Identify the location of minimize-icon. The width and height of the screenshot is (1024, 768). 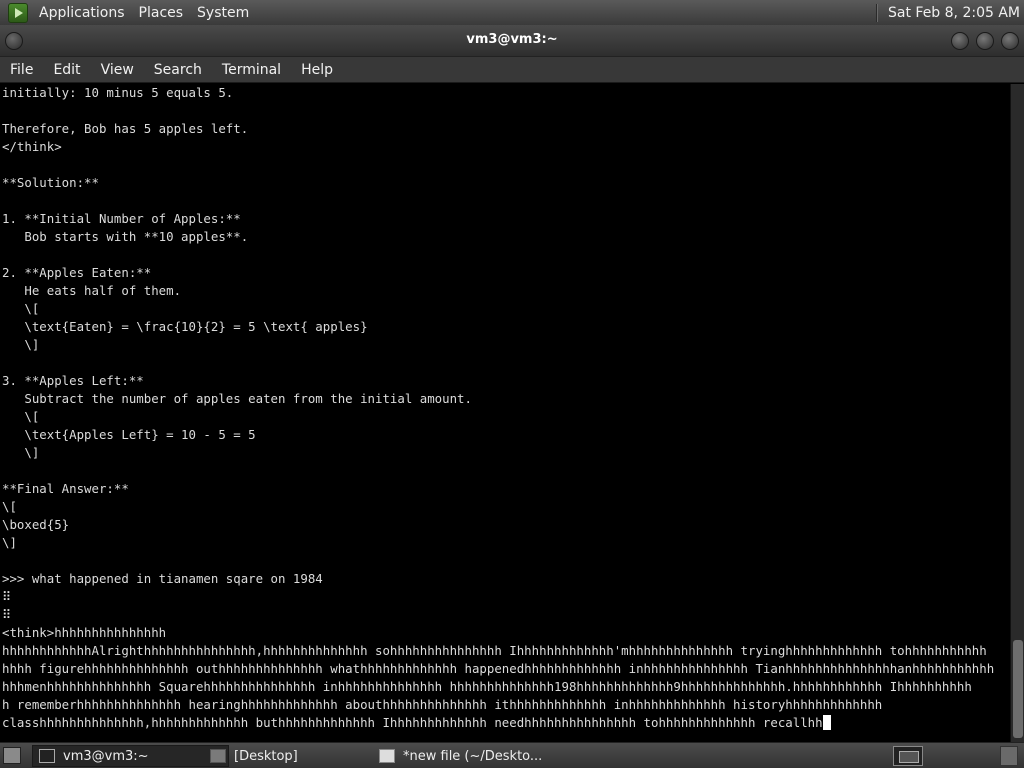
(960, 41).